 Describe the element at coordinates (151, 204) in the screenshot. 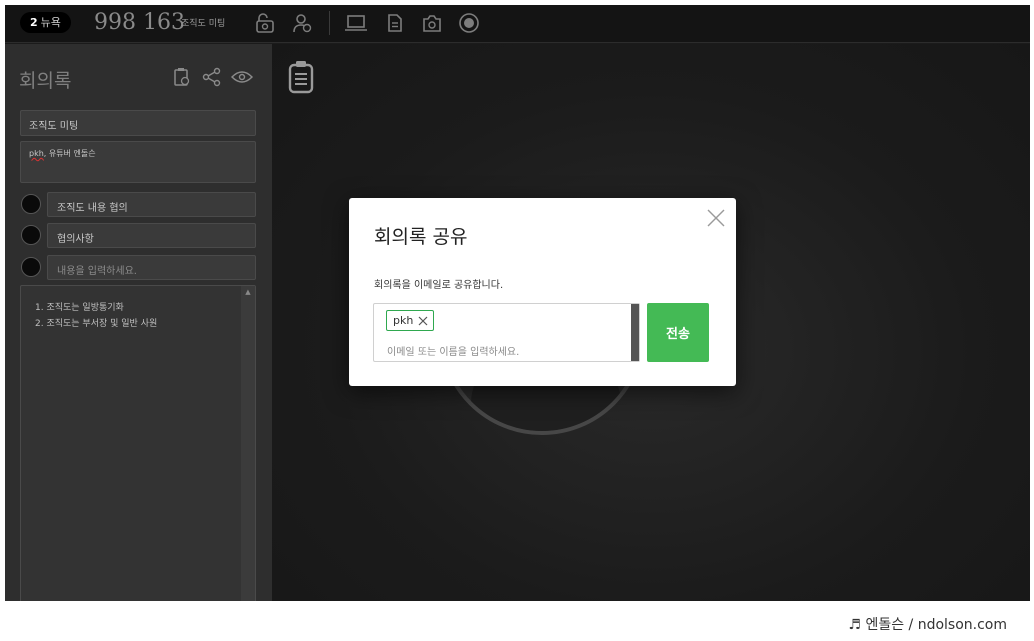

I see `agenda-item: 조직도 내용 협의` at that location.